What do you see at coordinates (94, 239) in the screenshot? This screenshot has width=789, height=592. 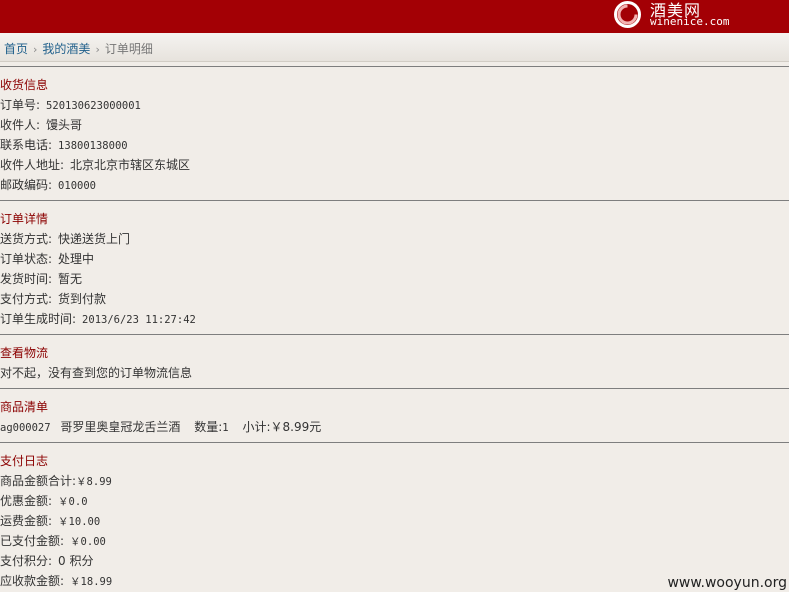 I see `delivery-value: 快递送货上门` at bounding box center [94, 239].